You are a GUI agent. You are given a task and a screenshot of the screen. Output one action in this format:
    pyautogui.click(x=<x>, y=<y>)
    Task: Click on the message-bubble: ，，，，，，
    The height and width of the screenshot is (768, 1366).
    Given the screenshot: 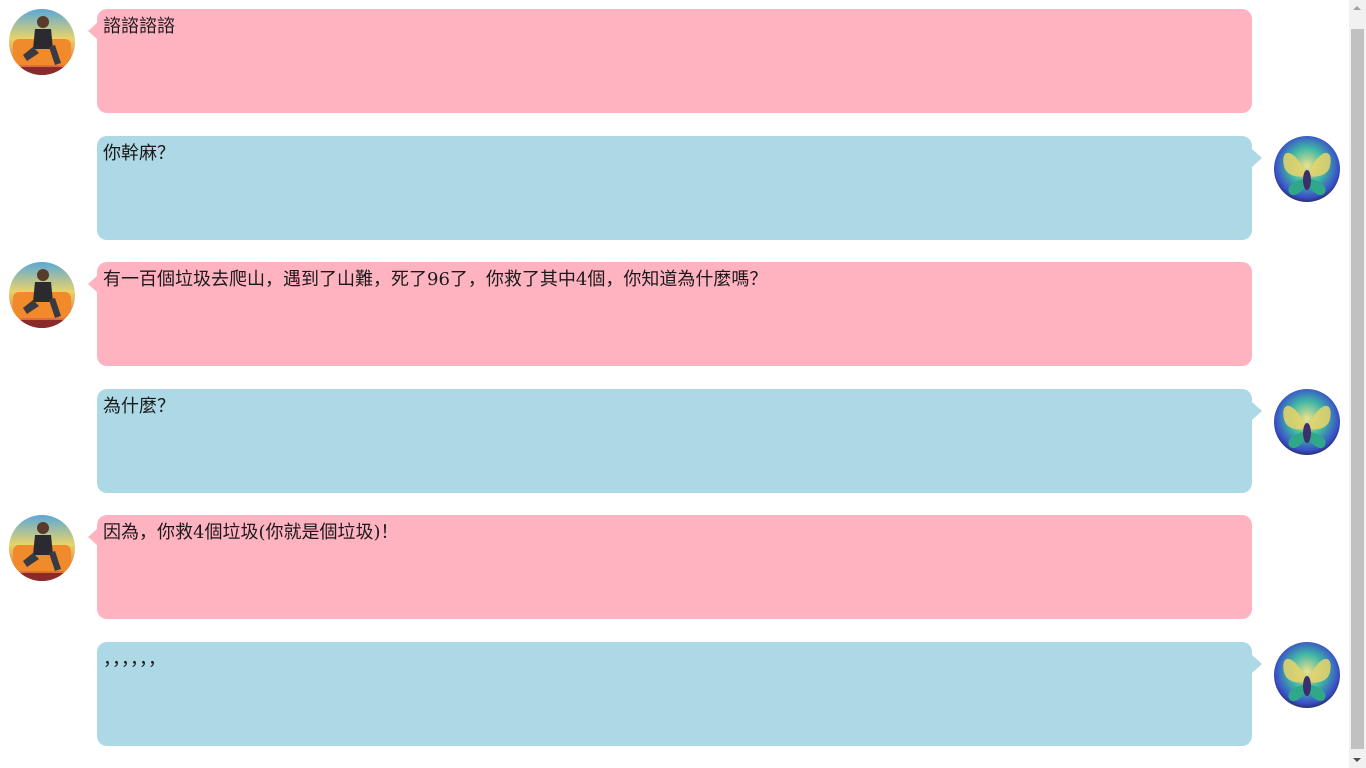 What is the action you would take?
    pyautogui.click(x=674, y=694)
    